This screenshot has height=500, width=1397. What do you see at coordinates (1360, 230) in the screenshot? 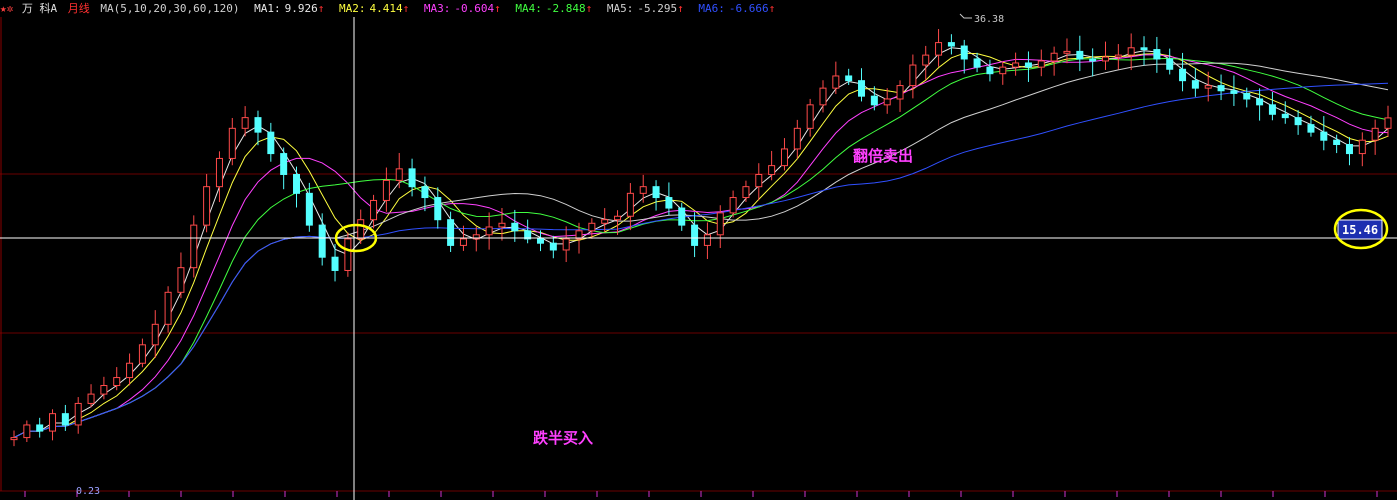
I see `price-tag: 15.46` at bounding box center [1360, 230].